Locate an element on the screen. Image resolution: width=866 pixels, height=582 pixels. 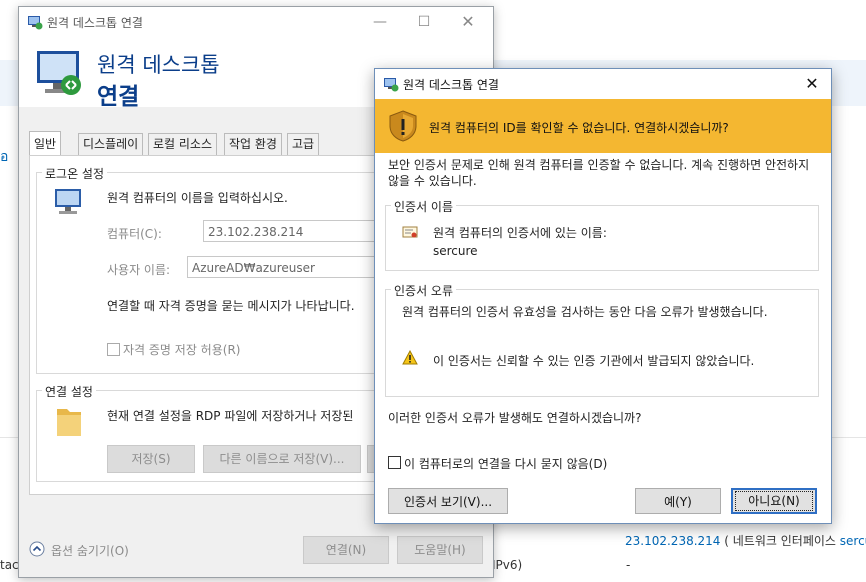
tab-advanced: 고급 is located at coordinates (303, 144).